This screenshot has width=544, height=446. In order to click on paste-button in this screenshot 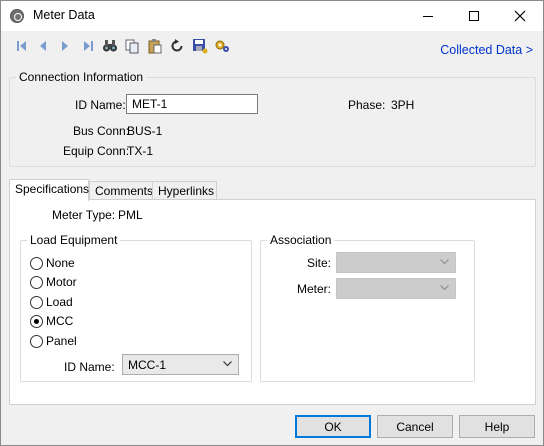, I will do `click(155, 46)`.